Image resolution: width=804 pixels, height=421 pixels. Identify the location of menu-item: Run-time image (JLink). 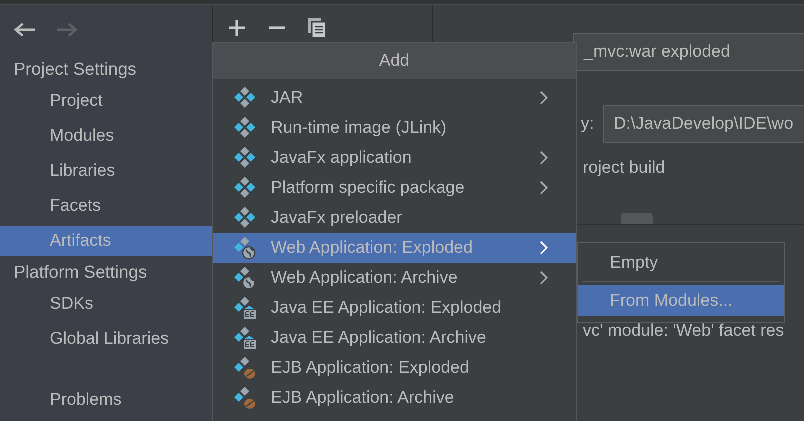
(394, 128).